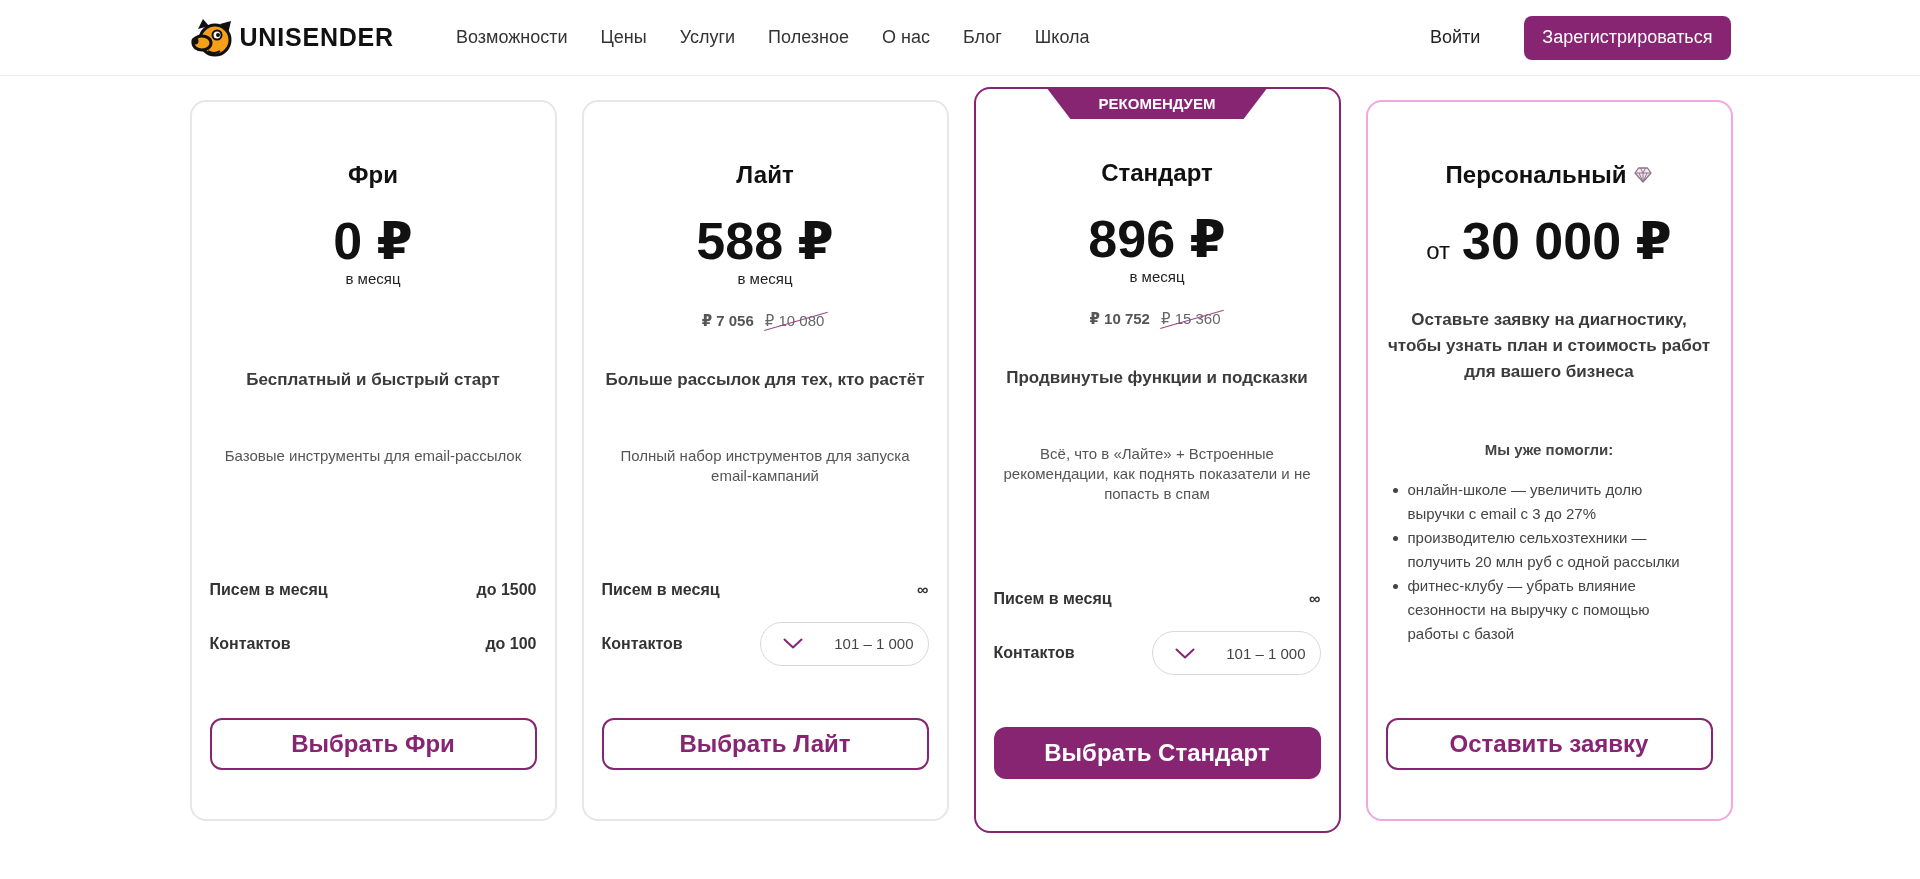  What do you see at coordinates (373, 240) in the screenshot?
I see `plan-price: 0 ₽` at bounding box center [373, 240].